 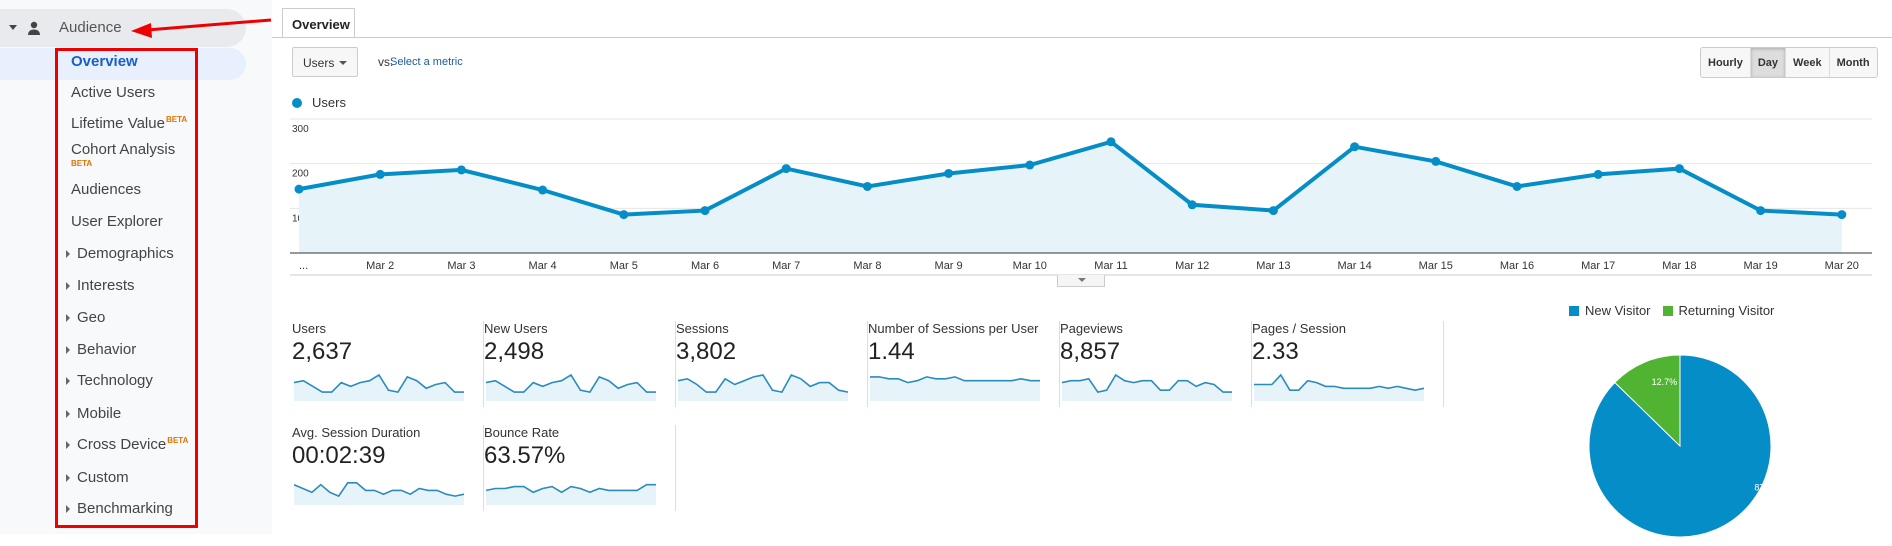 What do you see at coordinates (1091, 328) in the screenshot?
I see `scorecard-label: Pageviews` at bounding box center [1091, 328].